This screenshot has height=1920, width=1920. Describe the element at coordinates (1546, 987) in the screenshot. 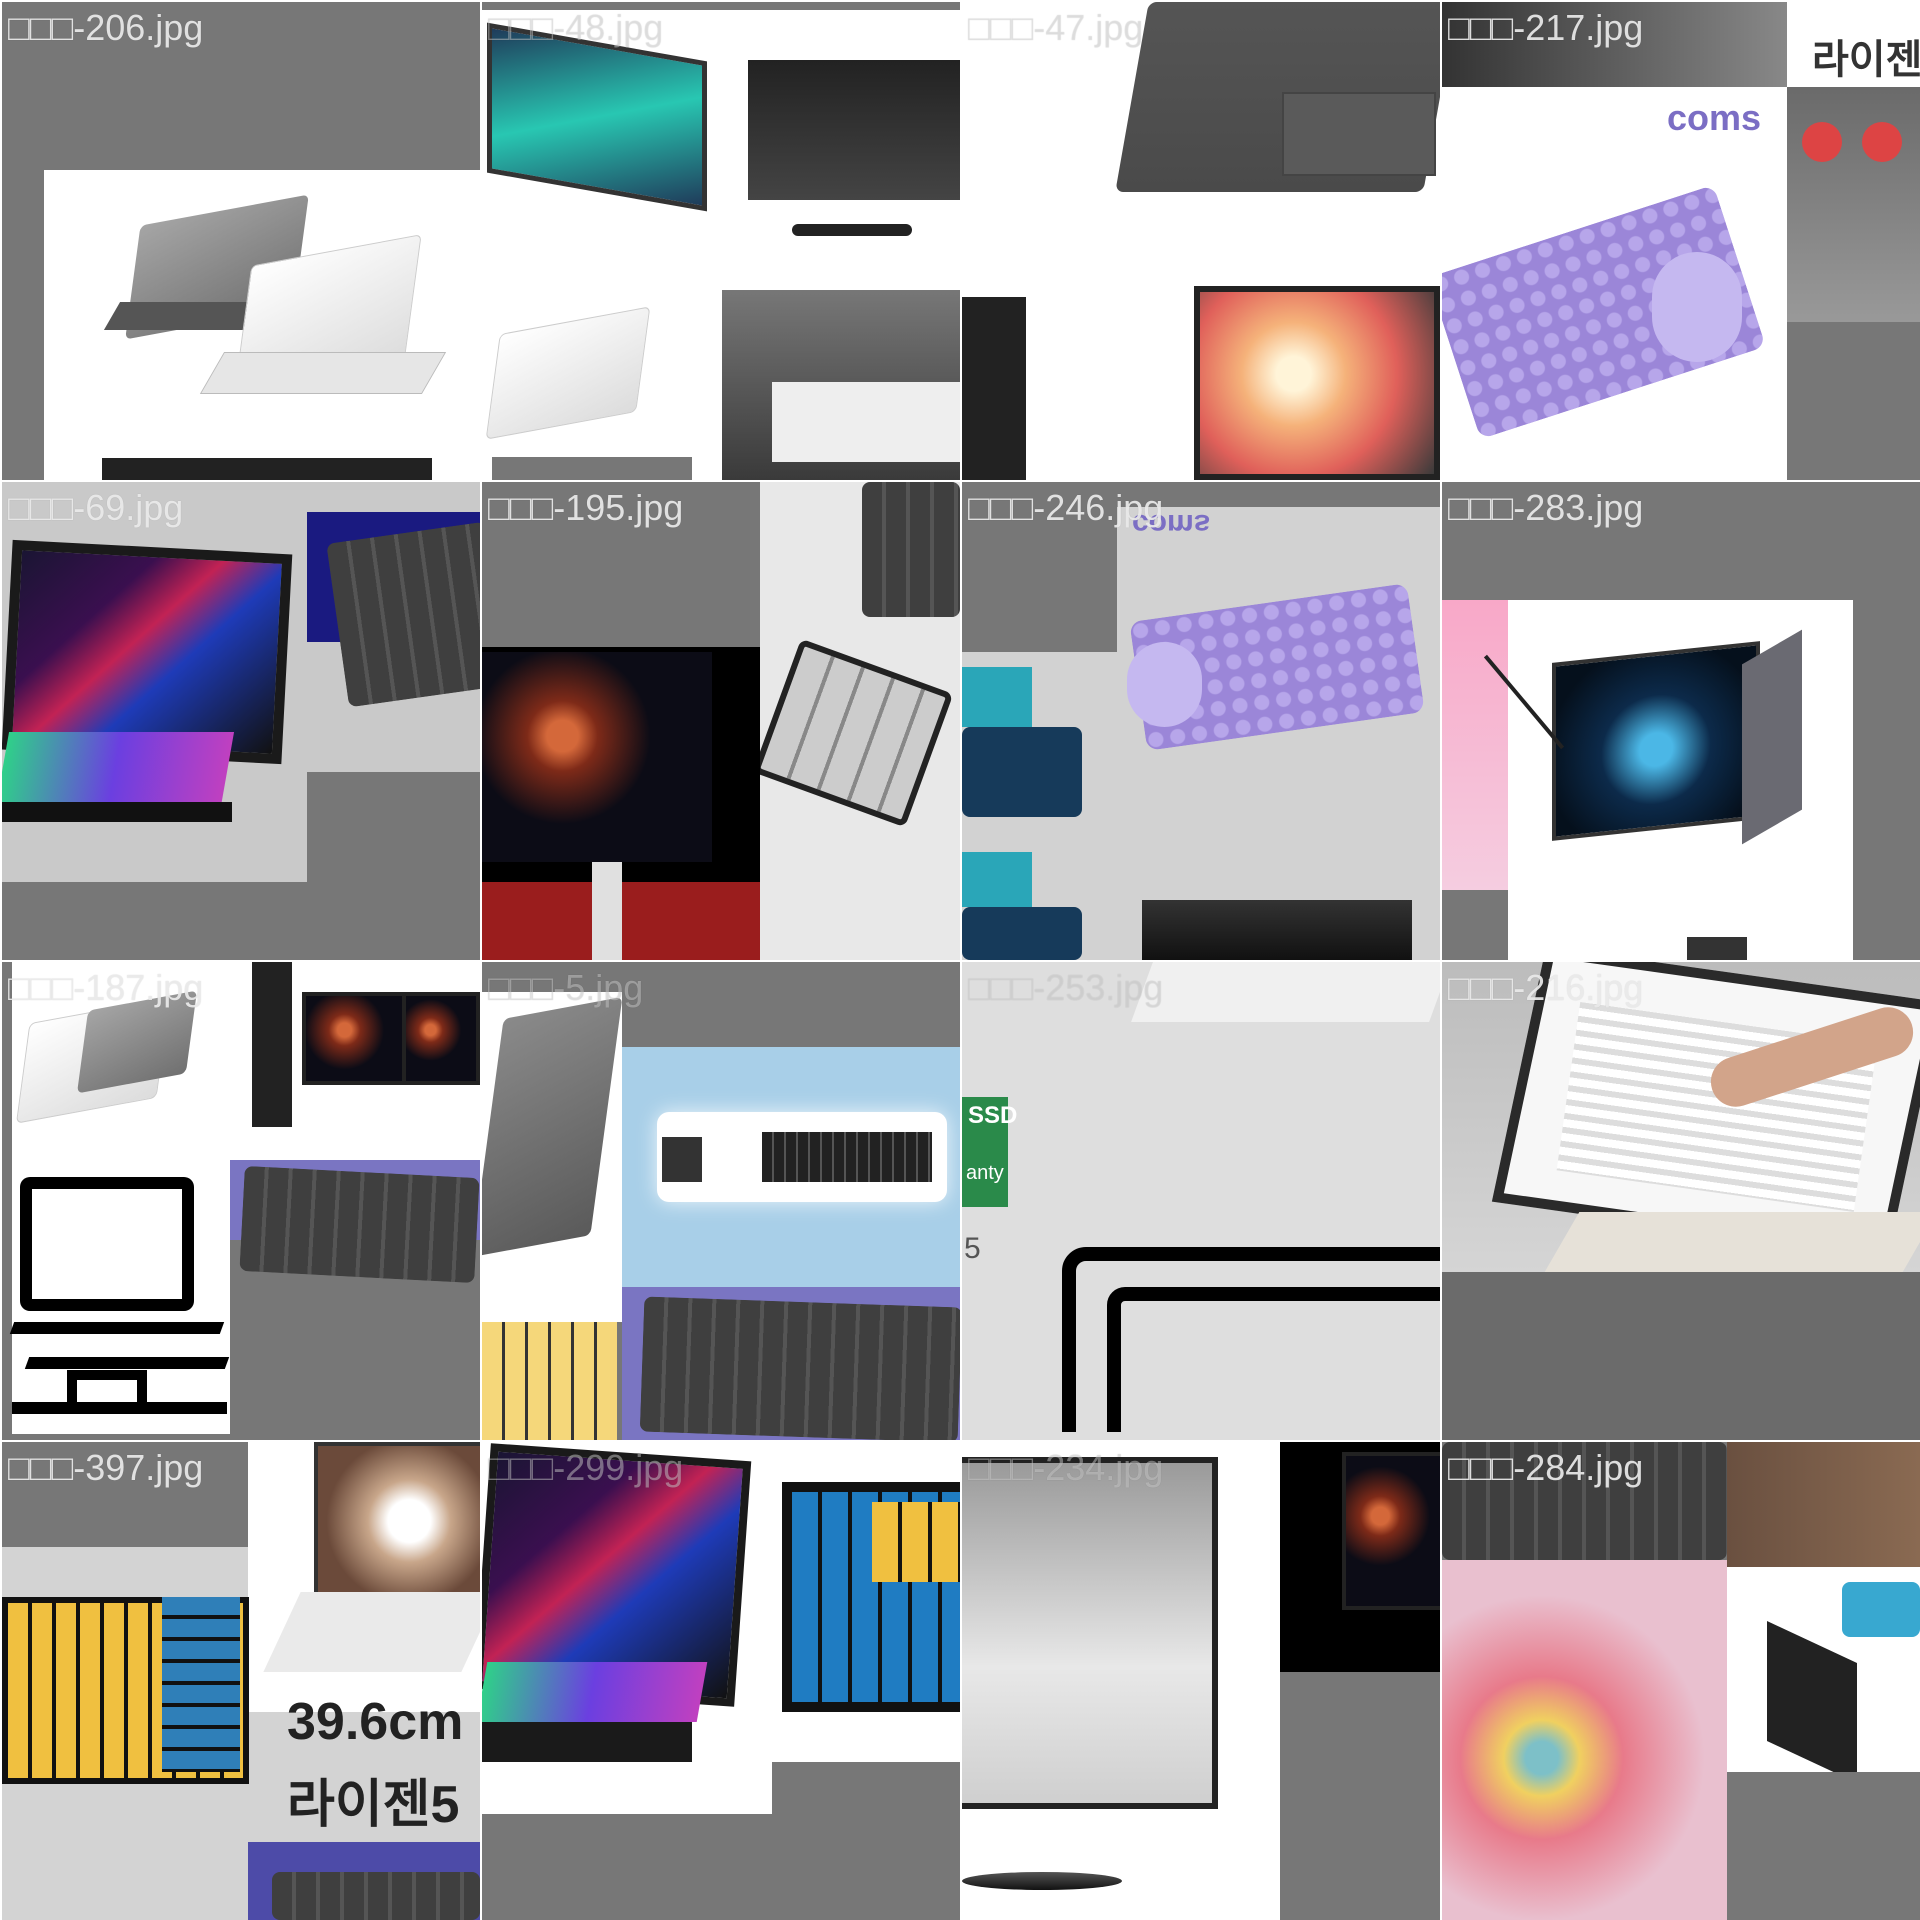

I see `file-name-label: □□□-216.jpg` at that location.